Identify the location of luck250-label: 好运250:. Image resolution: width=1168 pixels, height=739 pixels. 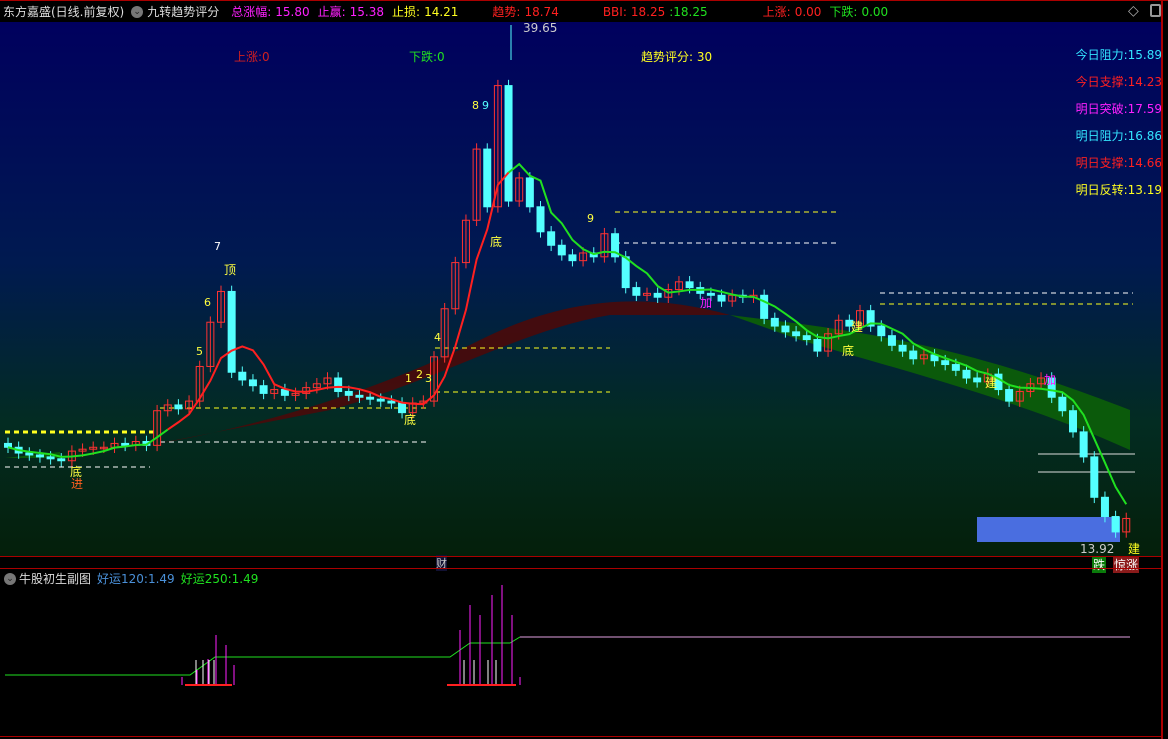
(206, 579).